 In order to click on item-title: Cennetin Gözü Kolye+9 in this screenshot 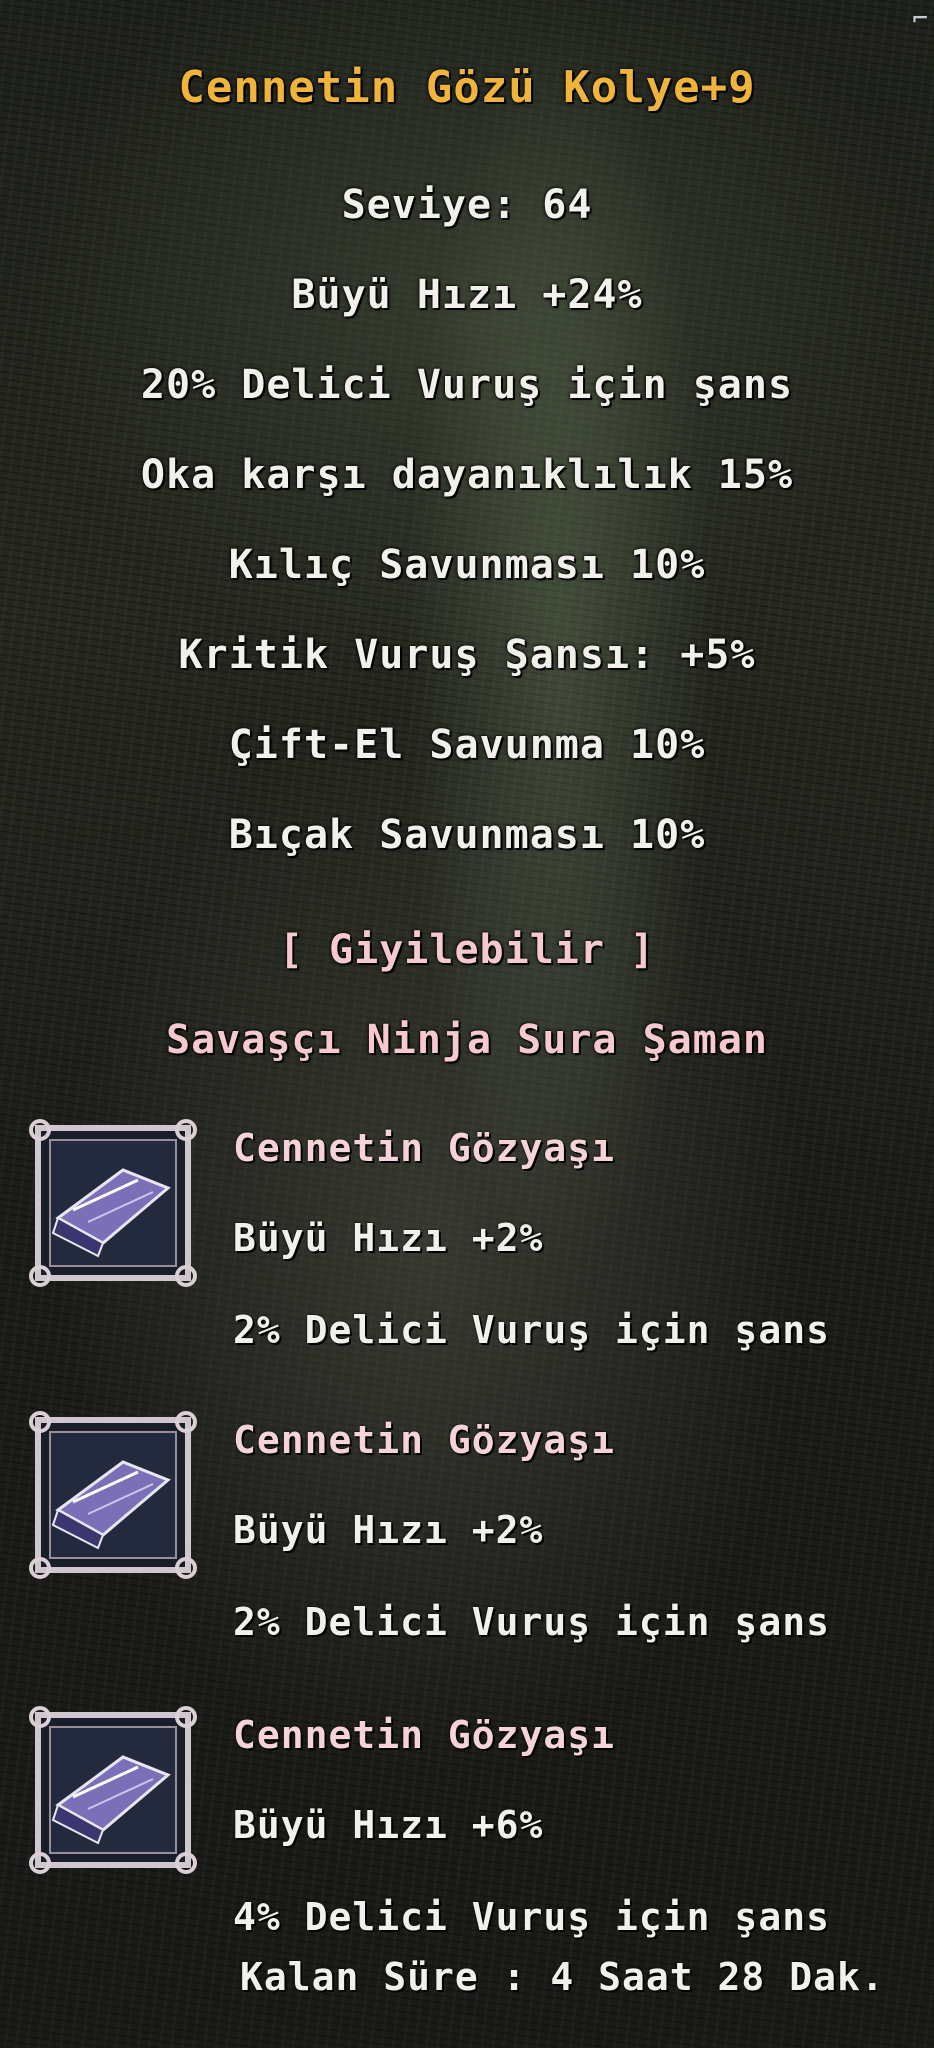, I will do `click(467, 87)`.